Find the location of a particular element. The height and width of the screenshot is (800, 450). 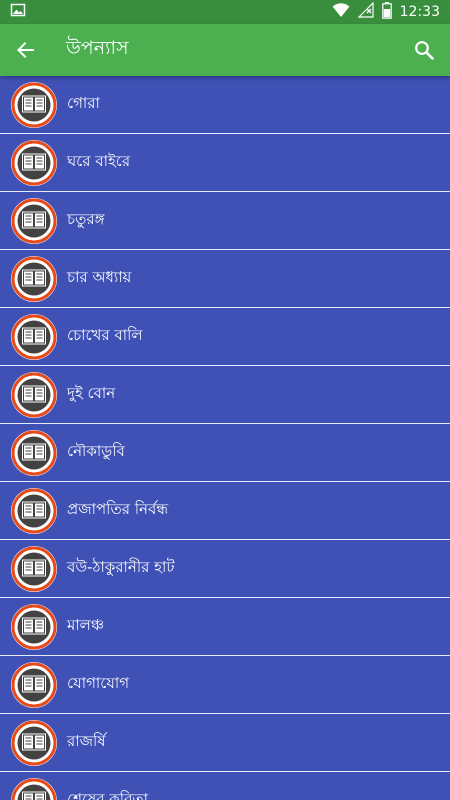

novel-title: নৌকাডুবি is located at coordinates (96, 451).